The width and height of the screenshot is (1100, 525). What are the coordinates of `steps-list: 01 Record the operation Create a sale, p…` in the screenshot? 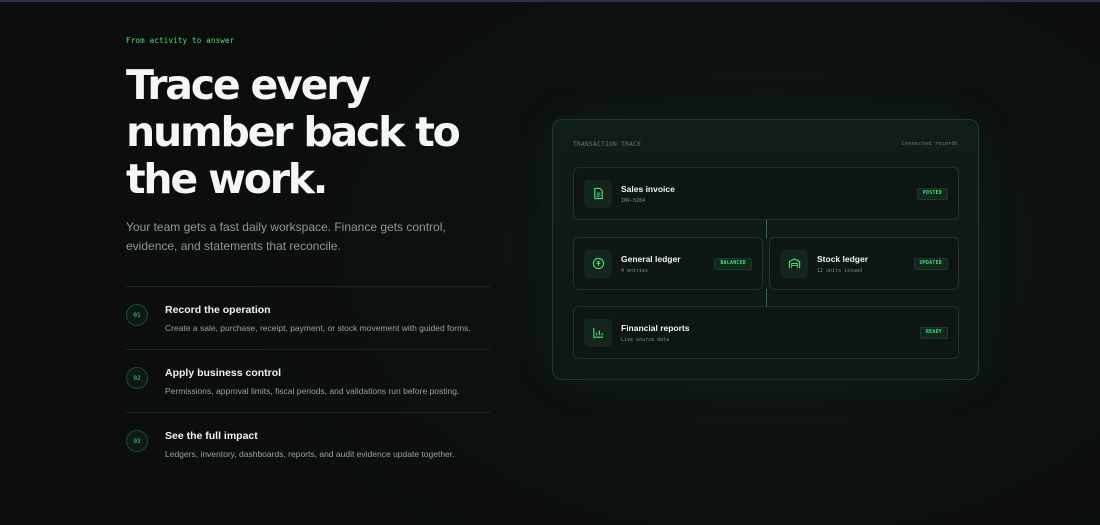 It's located at (308, 381).